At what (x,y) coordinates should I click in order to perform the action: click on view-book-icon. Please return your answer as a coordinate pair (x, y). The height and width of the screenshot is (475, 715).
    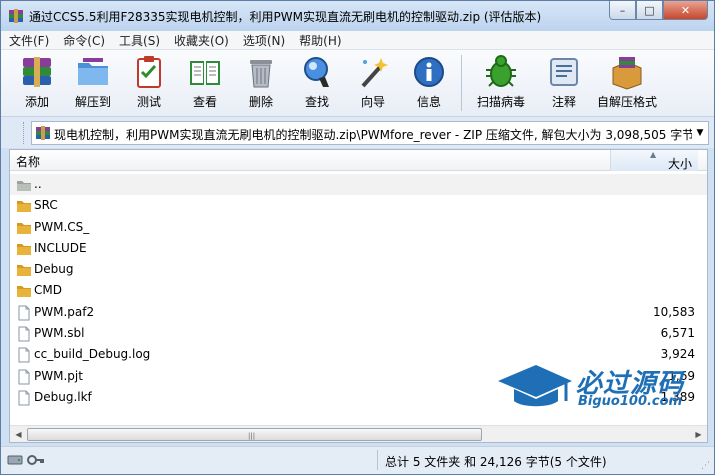
    Looking at the image, I should click on (205, 73).